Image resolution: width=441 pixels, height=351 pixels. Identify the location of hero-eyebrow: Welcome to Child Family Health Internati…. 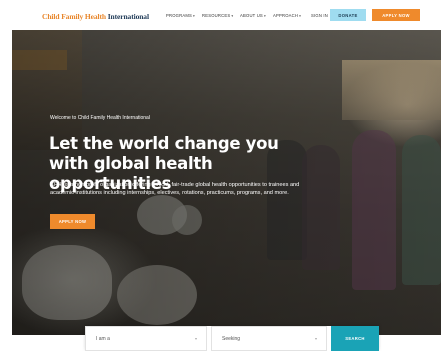
(100, 118).